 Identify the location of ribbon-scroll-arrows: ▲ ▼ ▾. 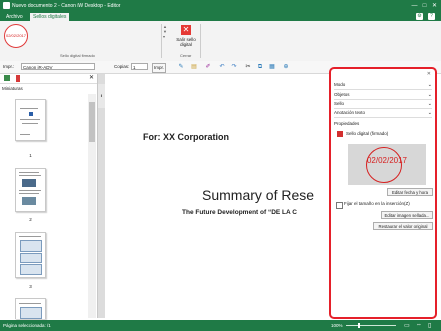
(165, 37).